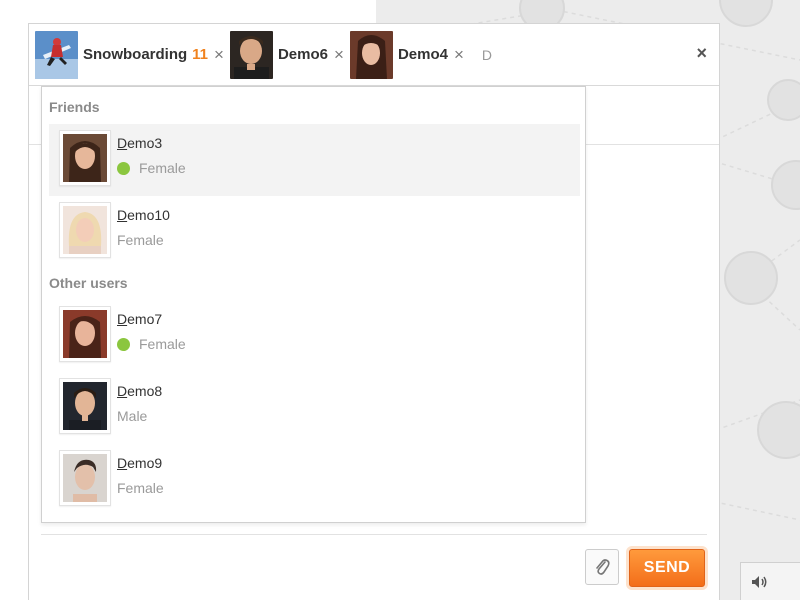 Image resolution: width=800 pixels, height=600 pixels. I want to click on list-item: Demo3 Female, so click(314, 160).